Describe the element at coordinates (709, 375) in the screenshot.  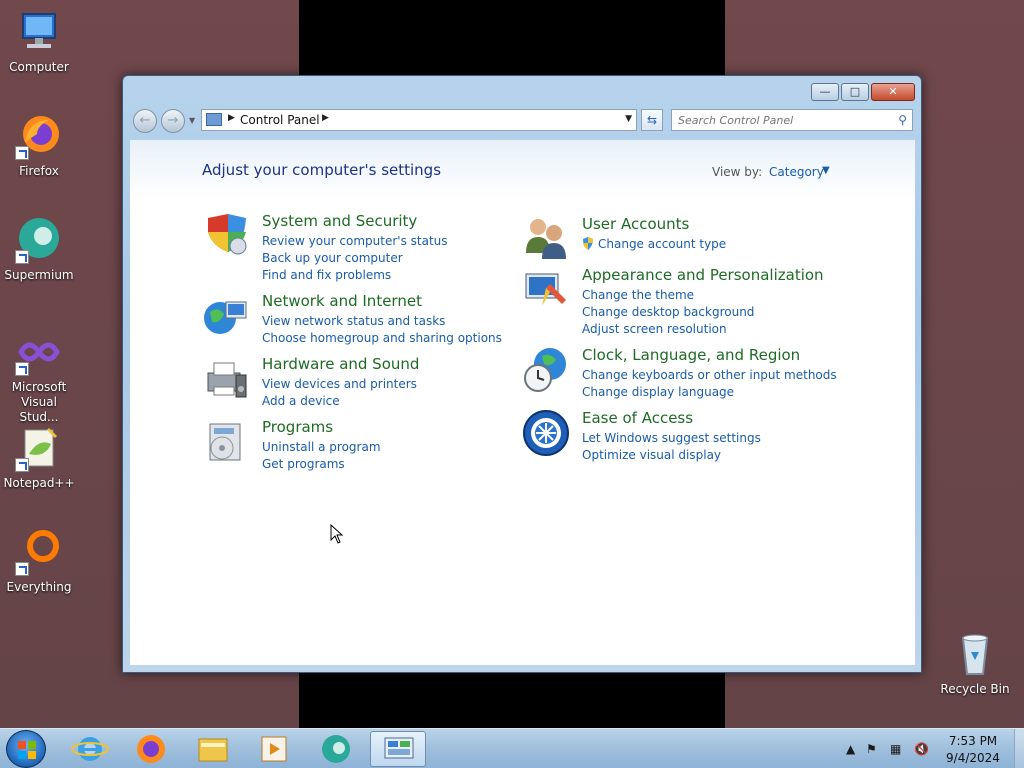
I see `link-change-keyboards: Change keyboards or other input methods` at that location.